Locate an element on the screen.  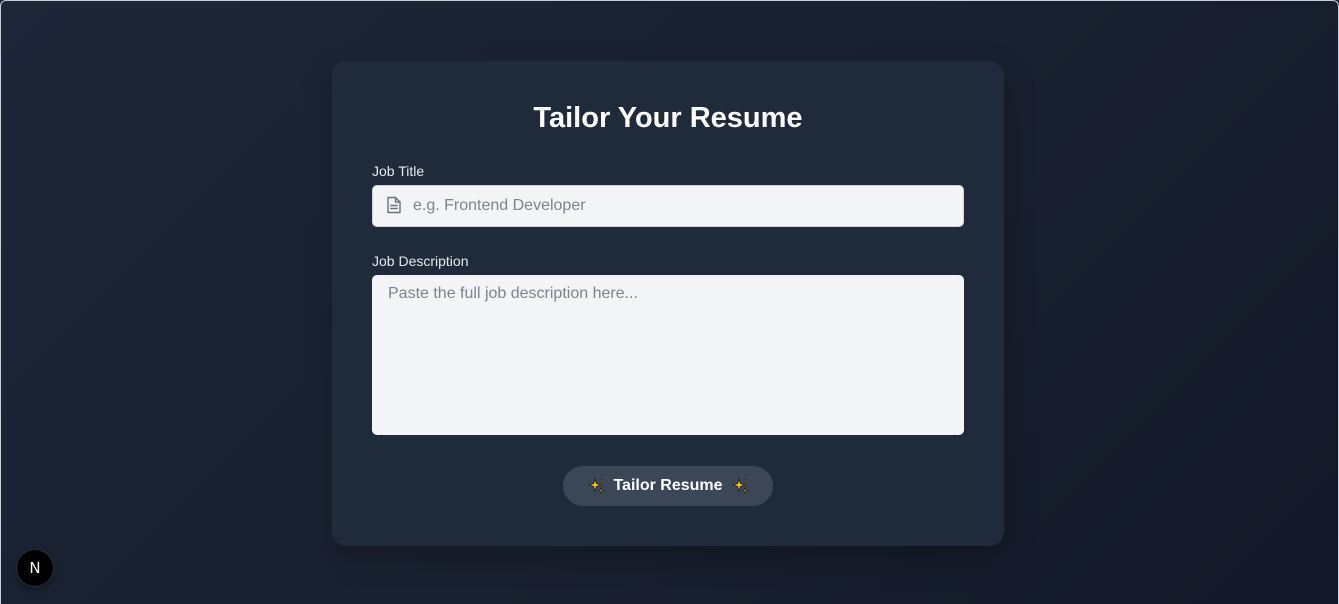
job-title-input is located at coordinates (683, 206).